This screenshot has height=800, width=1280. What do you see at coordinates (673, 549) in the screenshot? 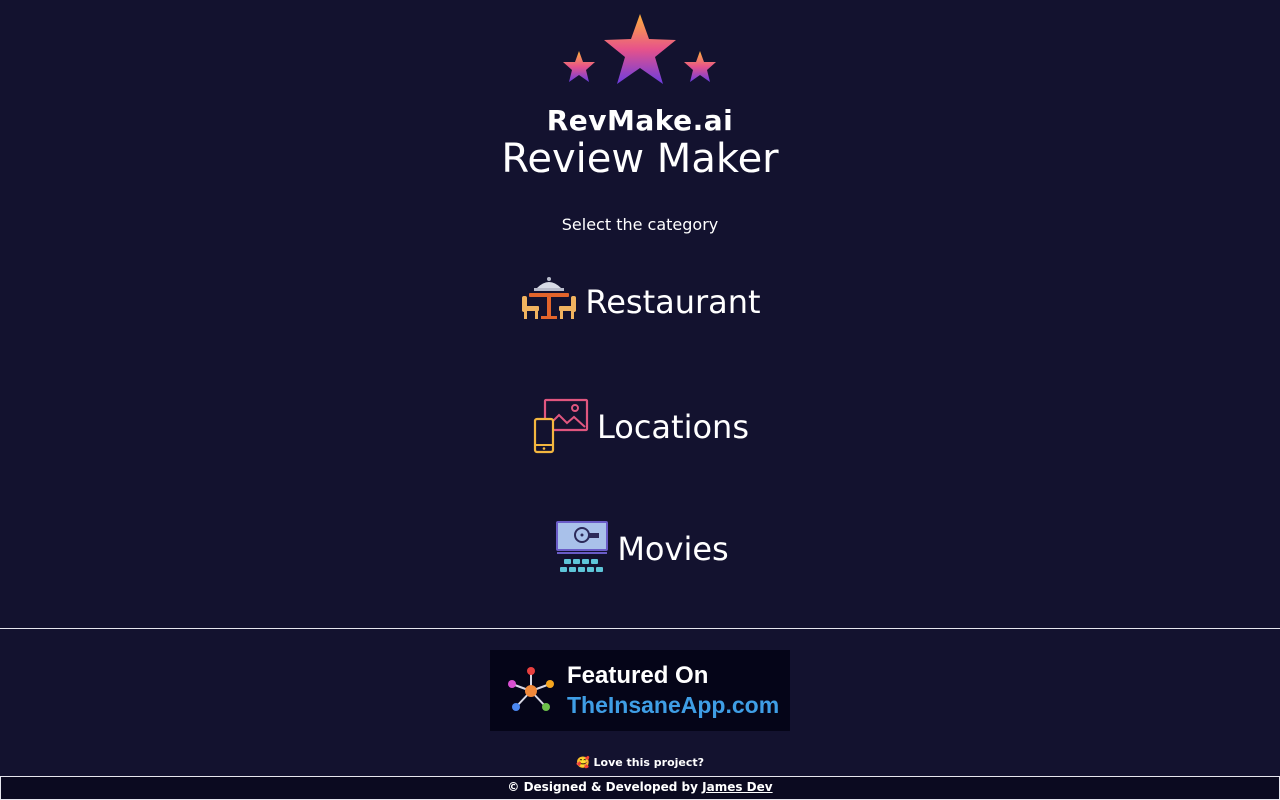
I see `category-label: Movies` at bounding box center [673, 549].